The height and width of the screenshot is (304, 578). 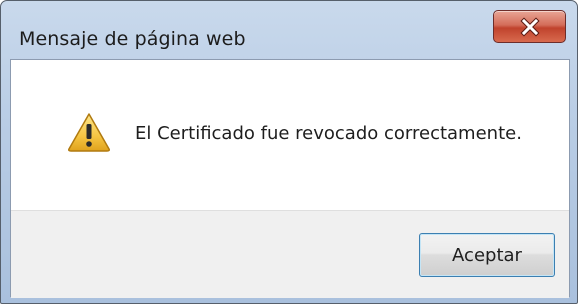 What do you see at coordinates (132, 39) in the screenshot?
I see `dialog-title: Mensaje de página web` at bounding box center [132, 39].